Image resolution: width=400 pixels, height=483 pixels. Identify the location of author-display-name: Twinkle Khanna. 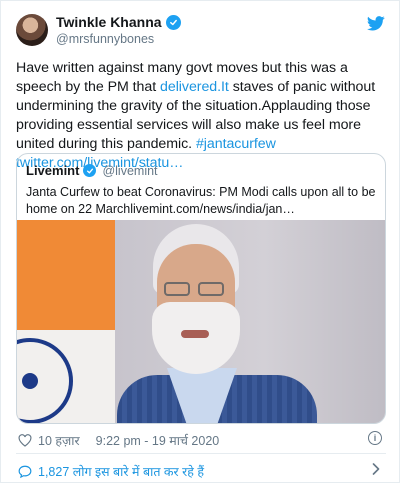
(109, 22).